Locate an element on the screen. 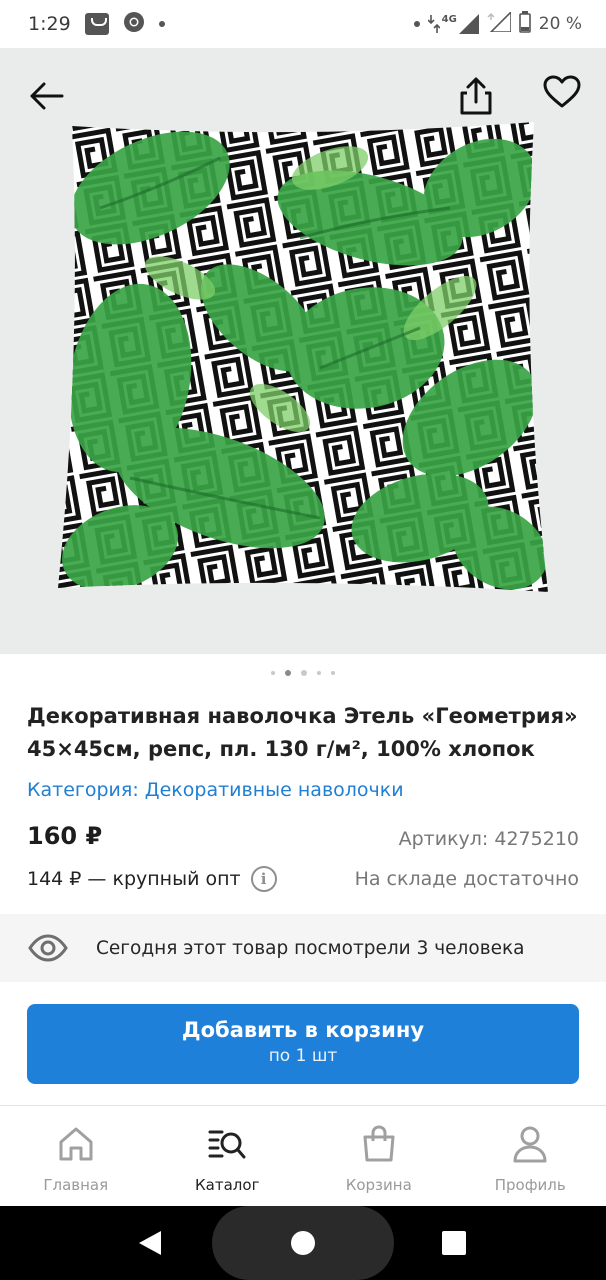  share-icon is located at coordinates (476, 96).